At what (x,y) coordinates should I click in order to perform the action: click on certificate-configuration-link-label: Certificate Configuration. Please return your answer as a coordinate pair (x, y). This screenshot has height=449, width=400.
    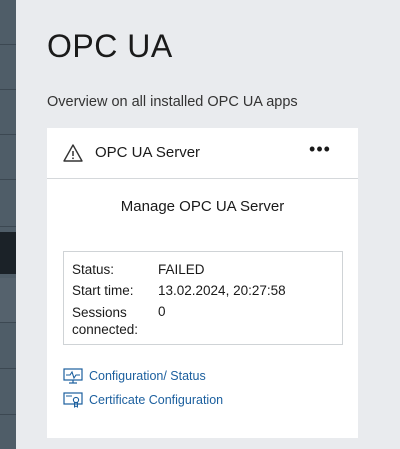
    Looking at the image, I should click on (156, 400).